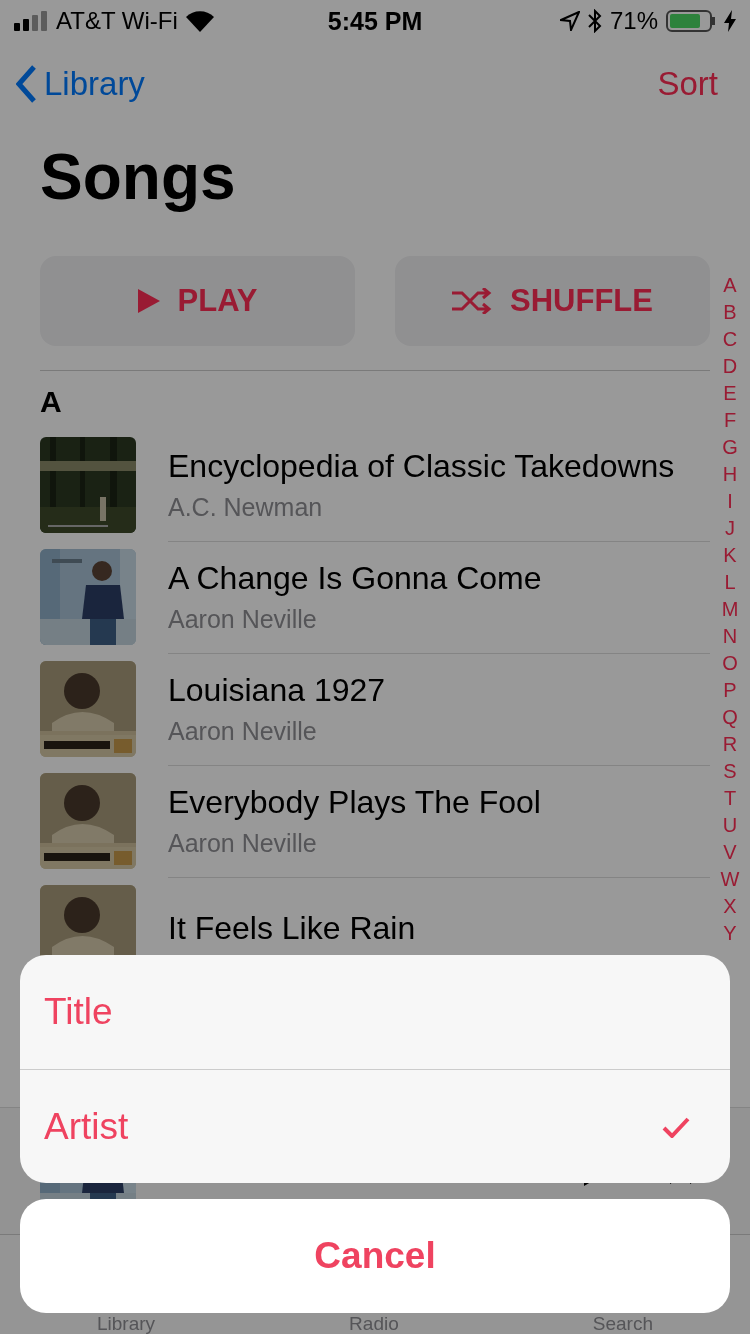 This screenshot has width=750, height=1334. Describe the element at coordinates (730, 312) in the screenshot. I see `index-letter: B` at that location.